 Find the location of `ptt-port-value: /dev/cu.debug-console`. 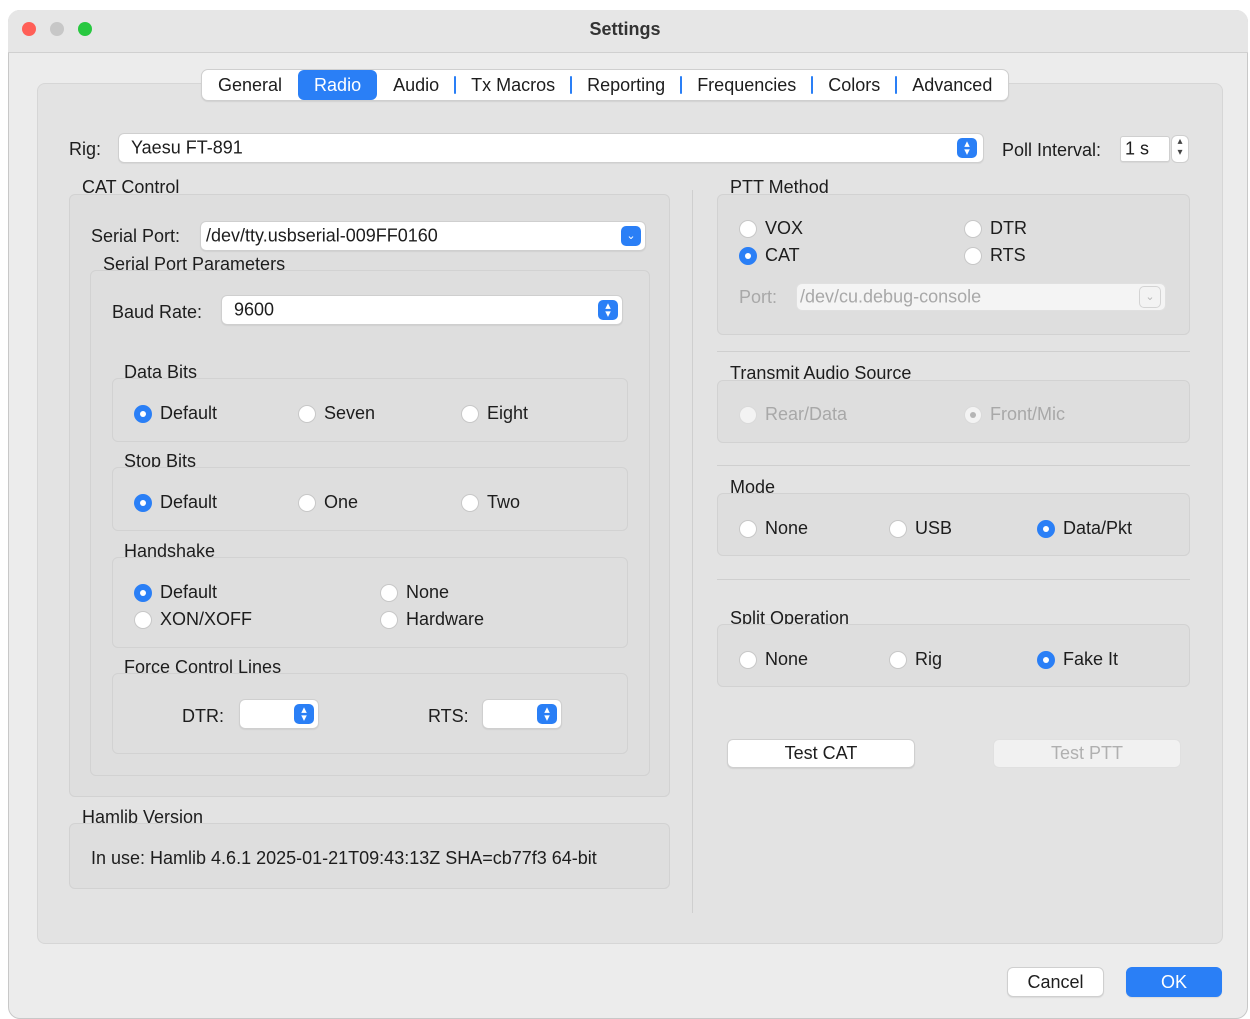

ptt-port-value: /dev/cu.debug-console is located at coordinates (891, 296).